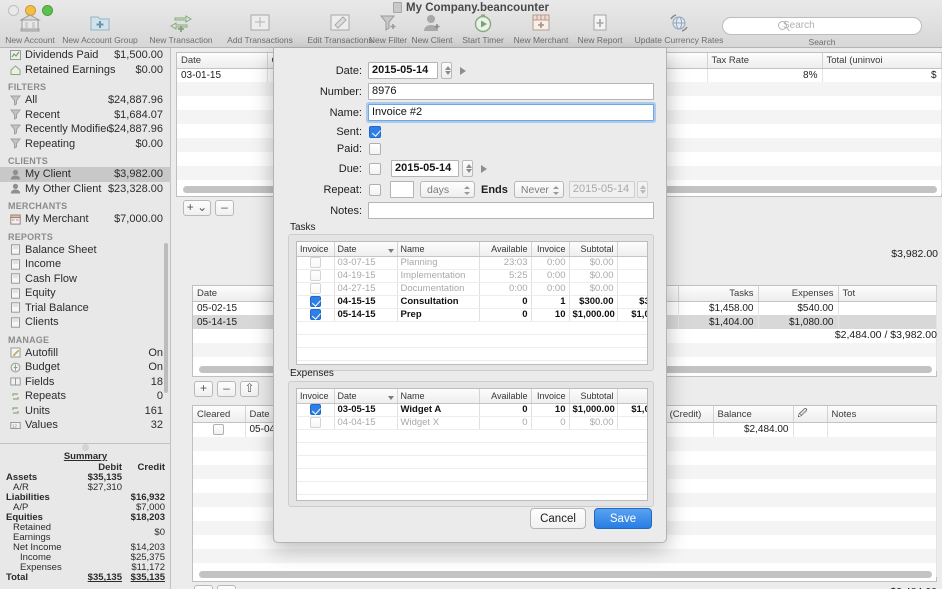 This screenshot has height=589, width=942. I want to click on toolbar-new-merchant: New Merchant, so click(541, 29).